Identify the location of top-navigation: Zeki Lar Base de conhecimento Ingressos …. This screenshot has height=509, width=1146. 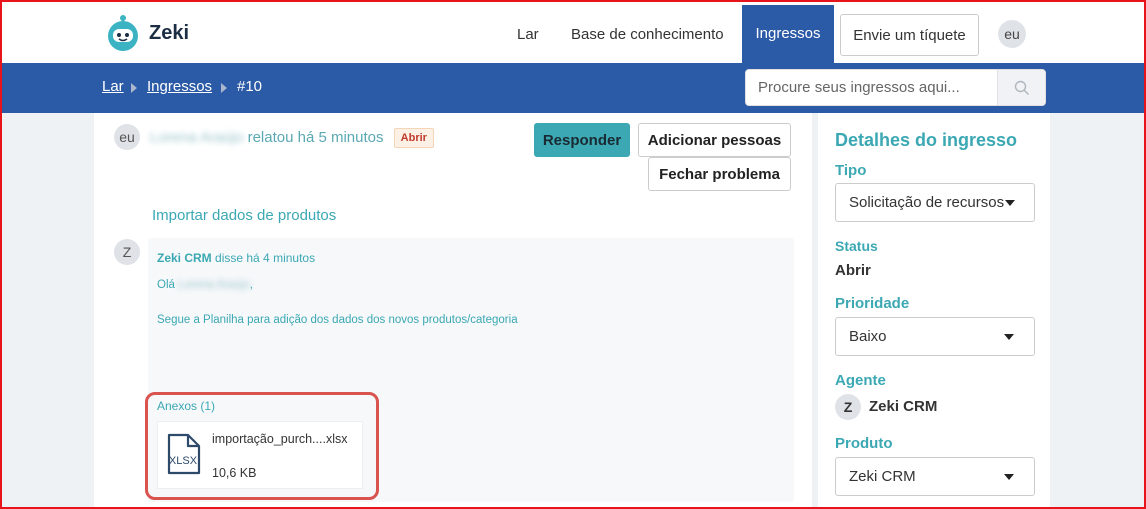
(573, 31).